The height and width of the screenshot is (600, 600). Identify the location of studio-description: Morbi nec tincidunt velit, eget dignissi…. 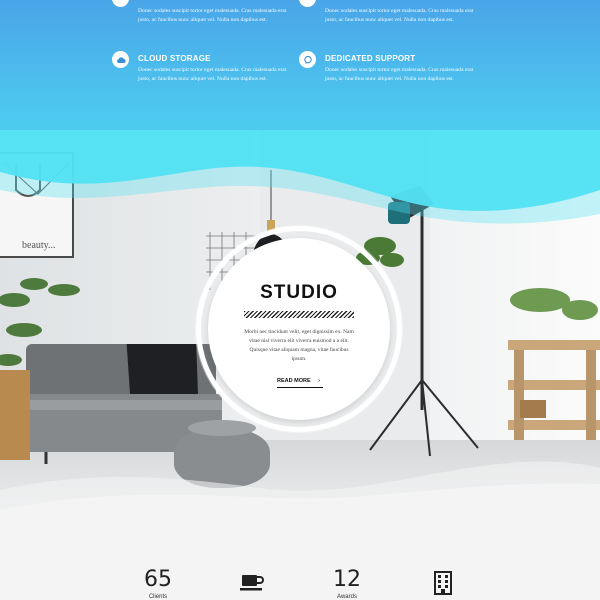
(299, 345).